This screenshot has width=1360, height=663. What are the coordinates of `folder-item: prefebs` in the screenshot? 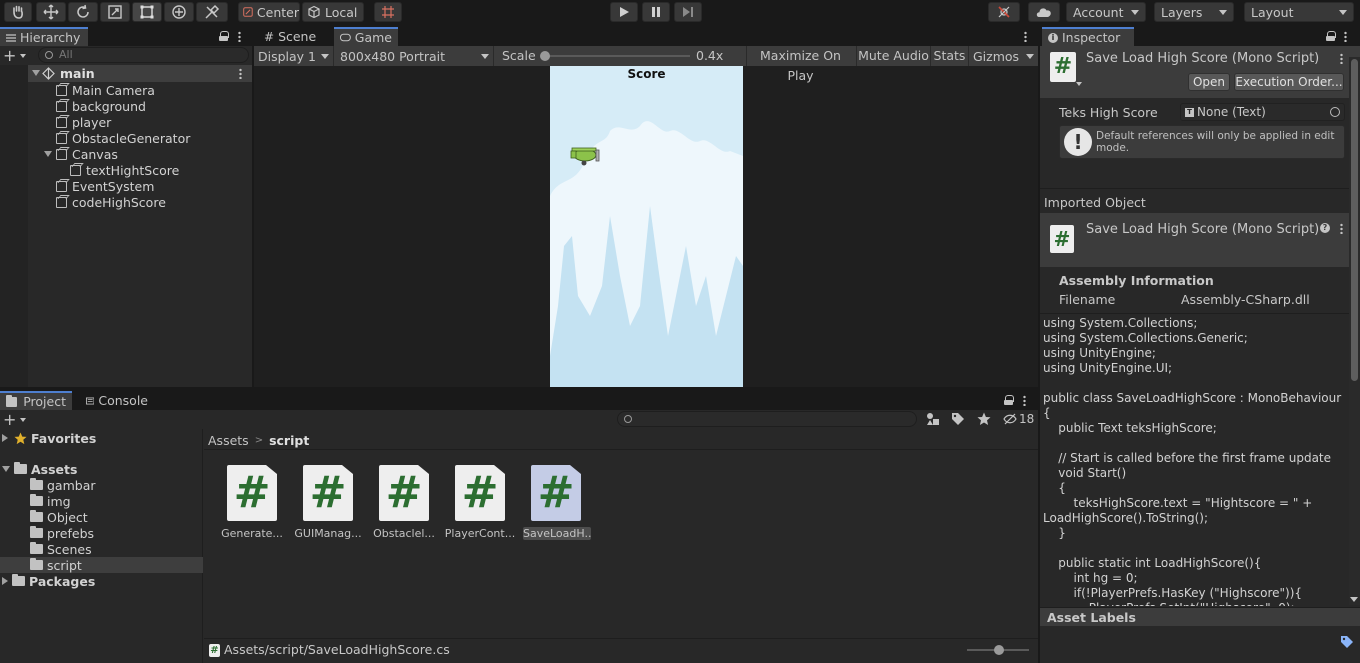 It's located at (101, 533).